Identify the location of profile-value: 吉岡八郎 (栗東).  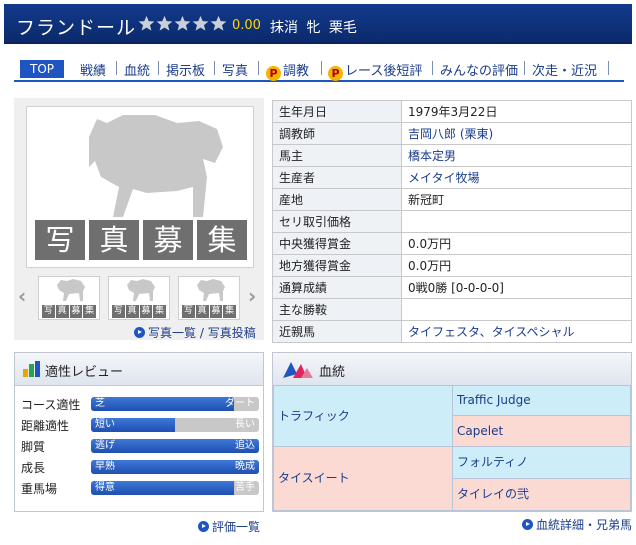
(516, 133).